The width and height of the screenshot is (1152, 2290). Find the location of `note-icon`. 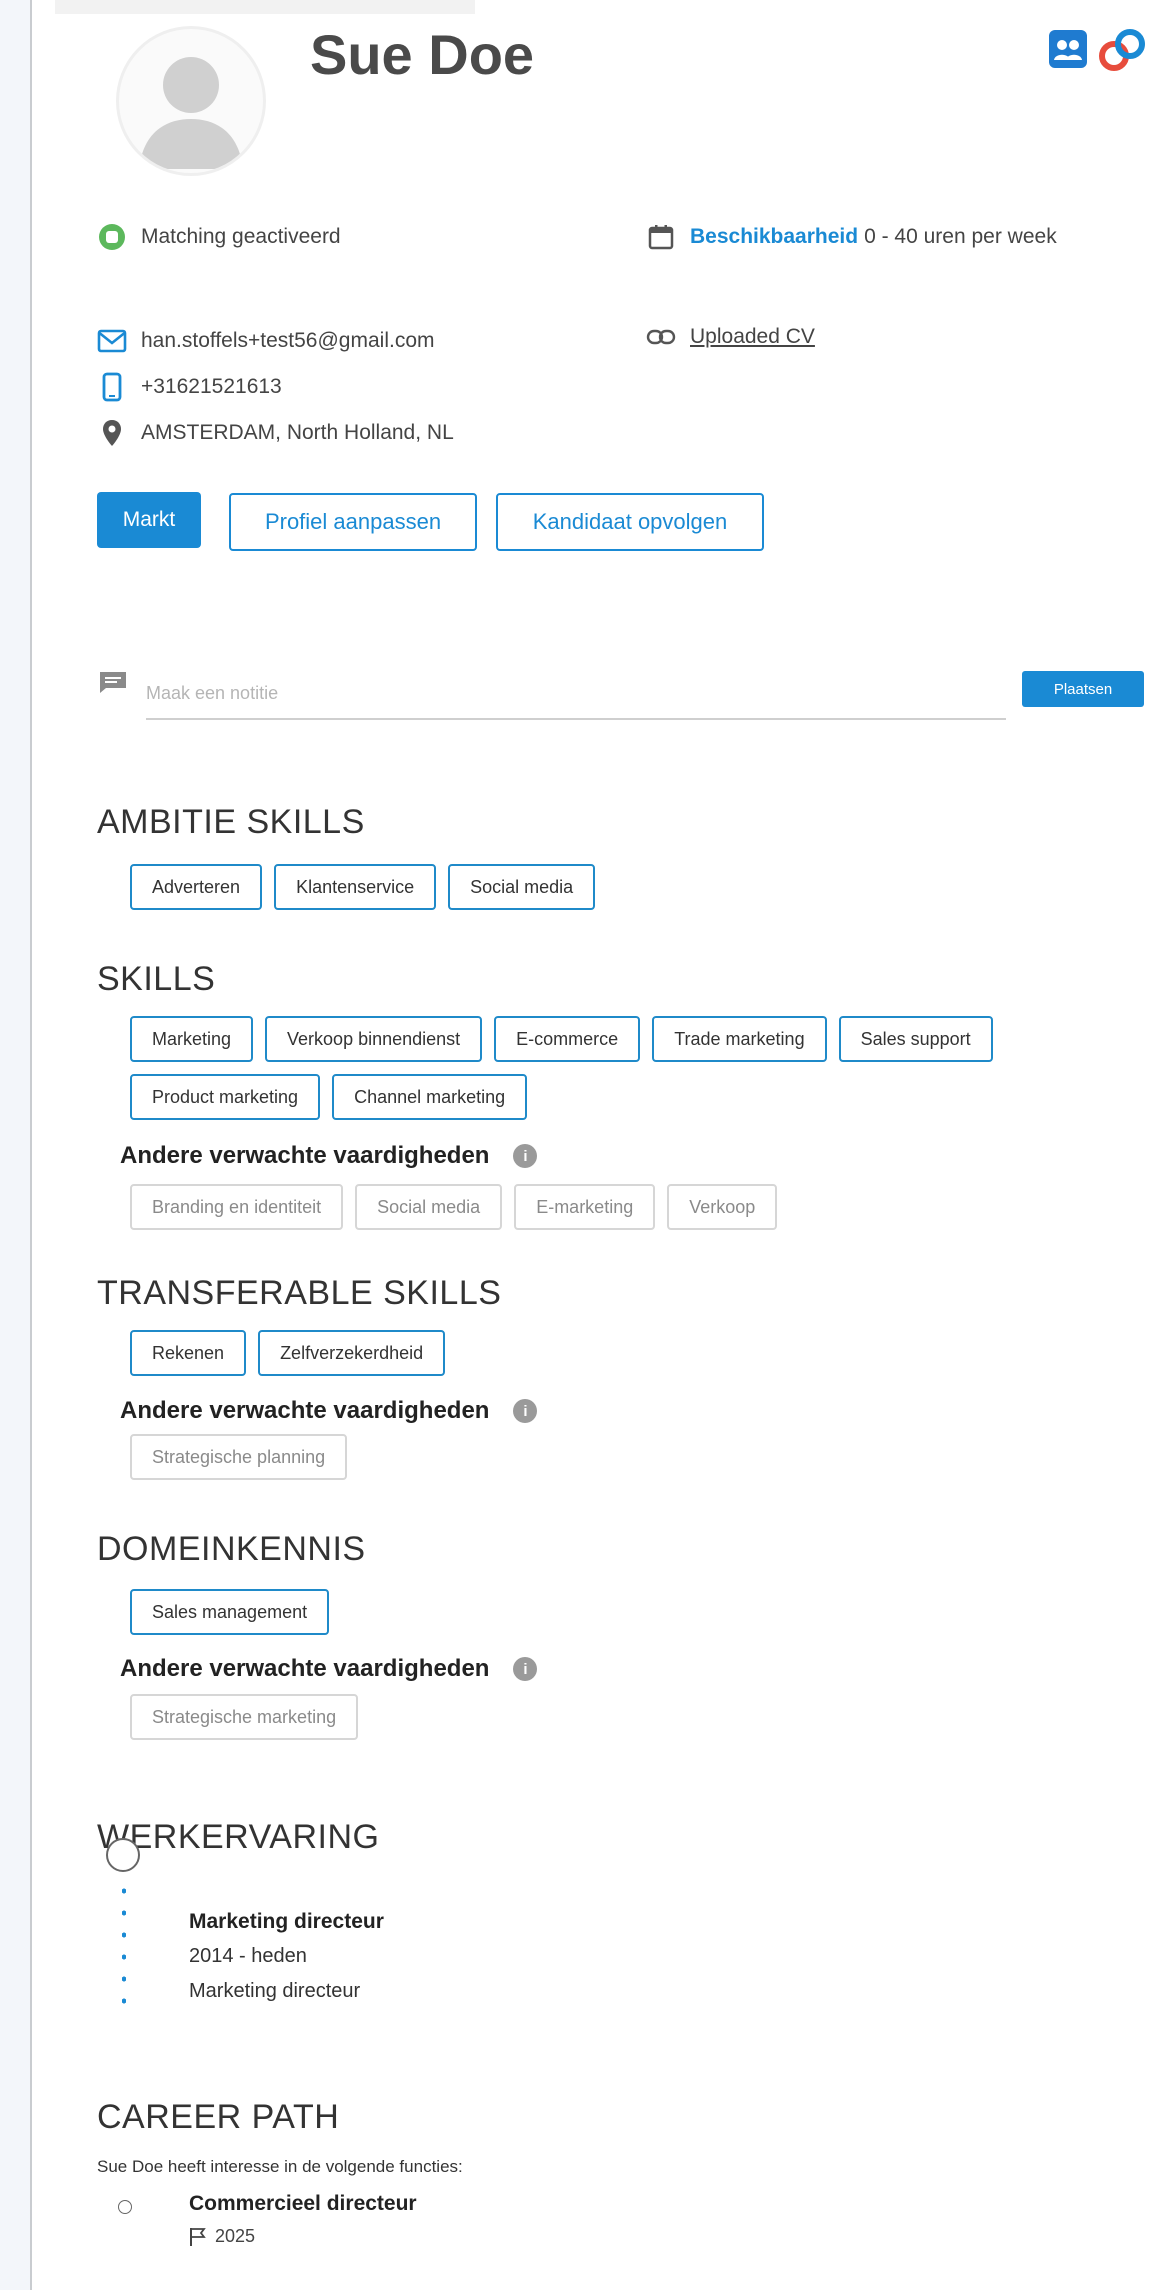

note-icon is located at coordinates (113, 682).